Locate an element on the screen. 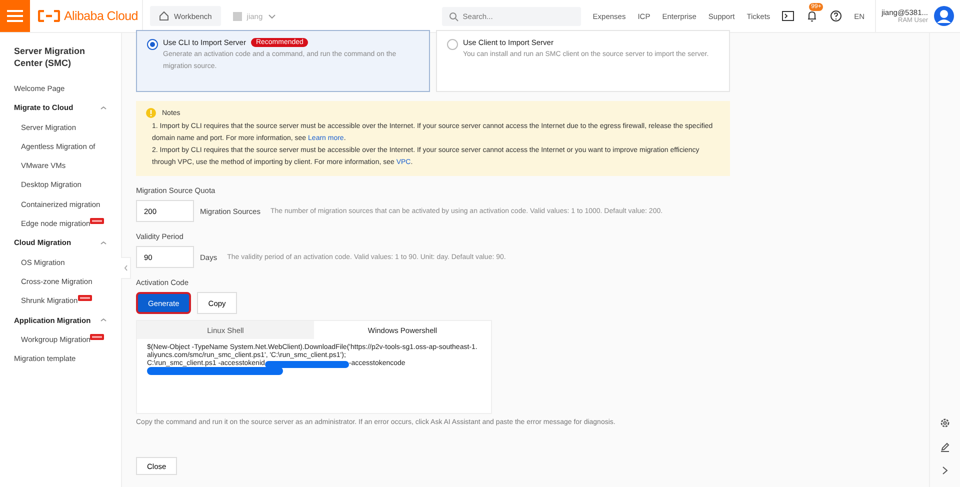 The width and height of the screenshot is (960, 487). chevron-down-icon is located at coordinates (272, 16).